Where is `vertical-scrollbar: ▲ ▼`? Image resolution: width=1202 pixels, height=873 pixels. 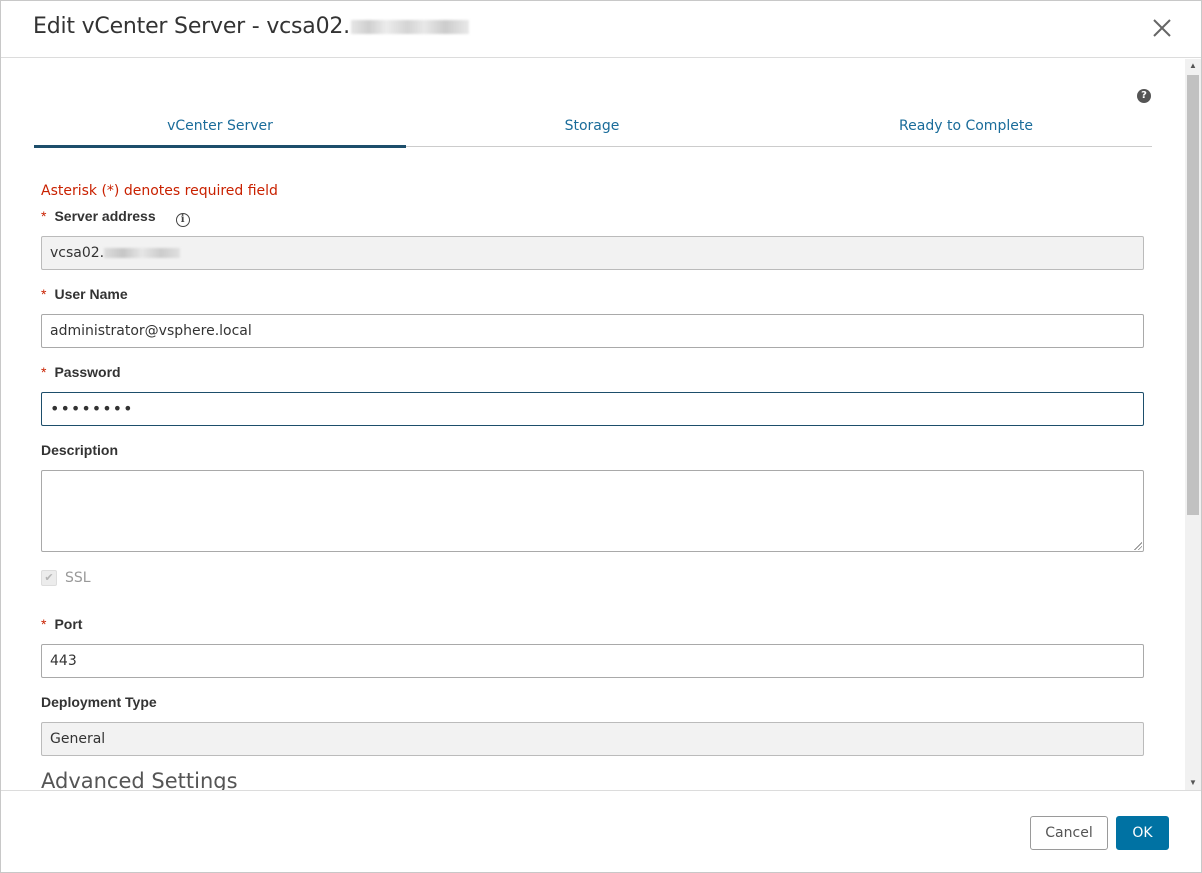
vertical-scrollbar: ▲ ▼ is located at coordinates (1193, 424).